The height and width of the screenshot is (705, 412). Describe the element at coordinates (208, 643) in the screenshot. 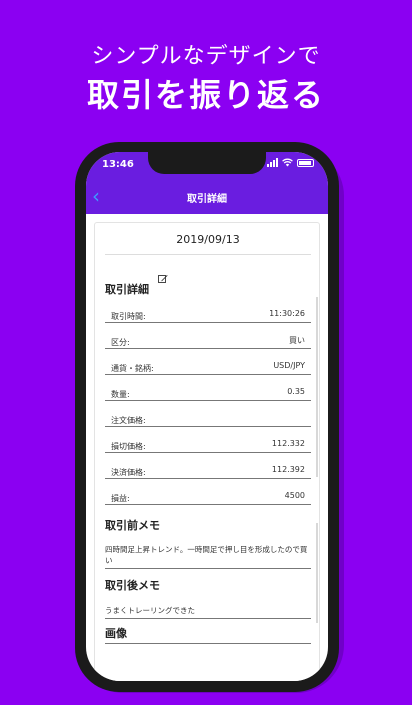

I see `image-divider` at that location.